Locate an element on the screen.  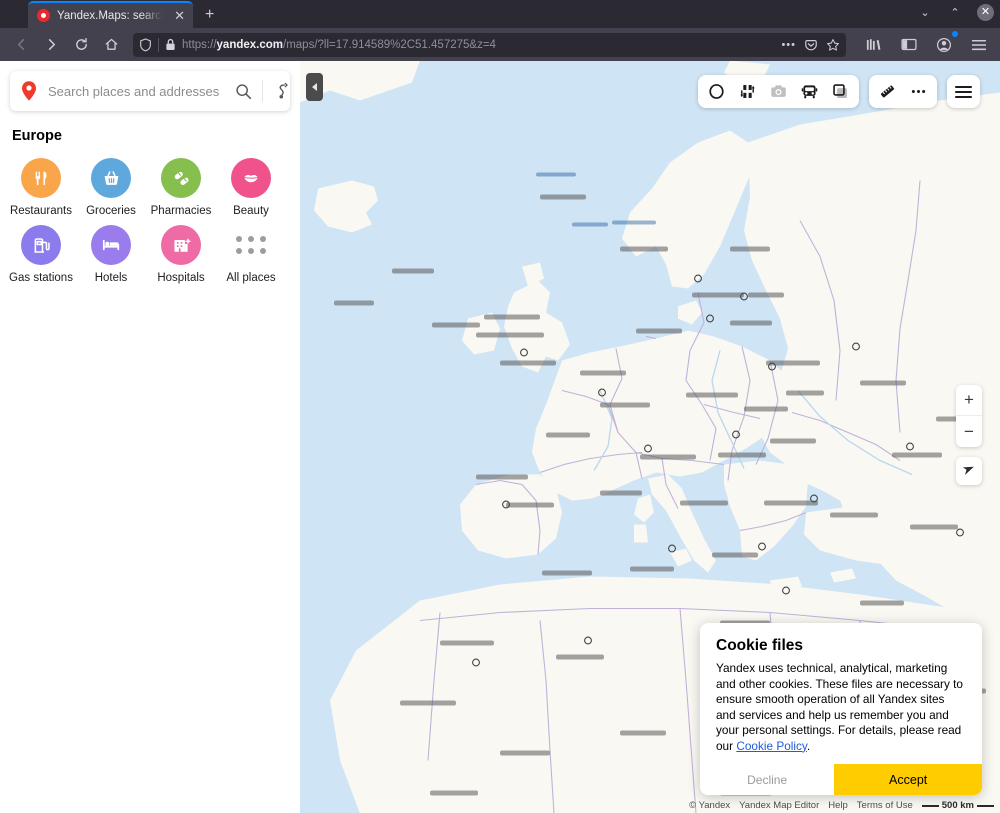
public-transport-icon is located at coordinates (809, 91).